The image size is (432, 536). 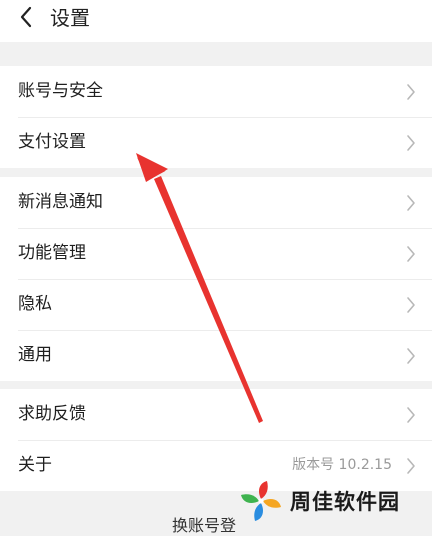 I want to click on settings-item-label: 关于, so click(x=35, y=465).